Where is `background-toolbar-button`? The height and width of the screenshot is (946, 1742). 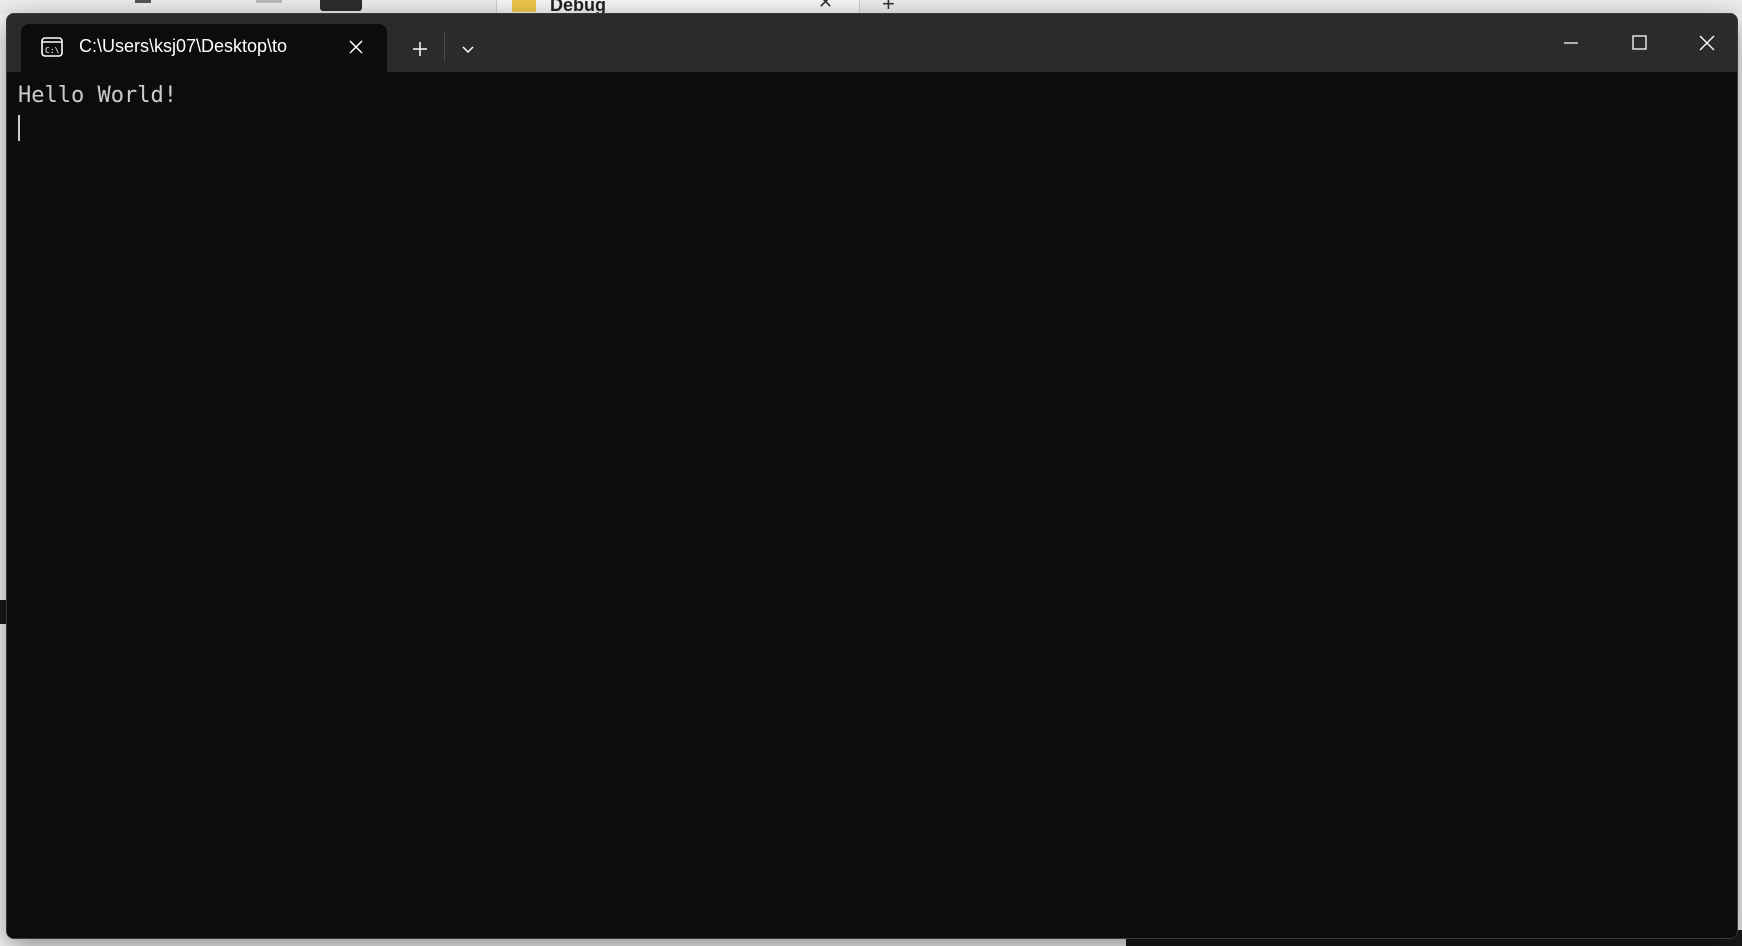 background-toolbar-button is located at coordinates (341, 5).